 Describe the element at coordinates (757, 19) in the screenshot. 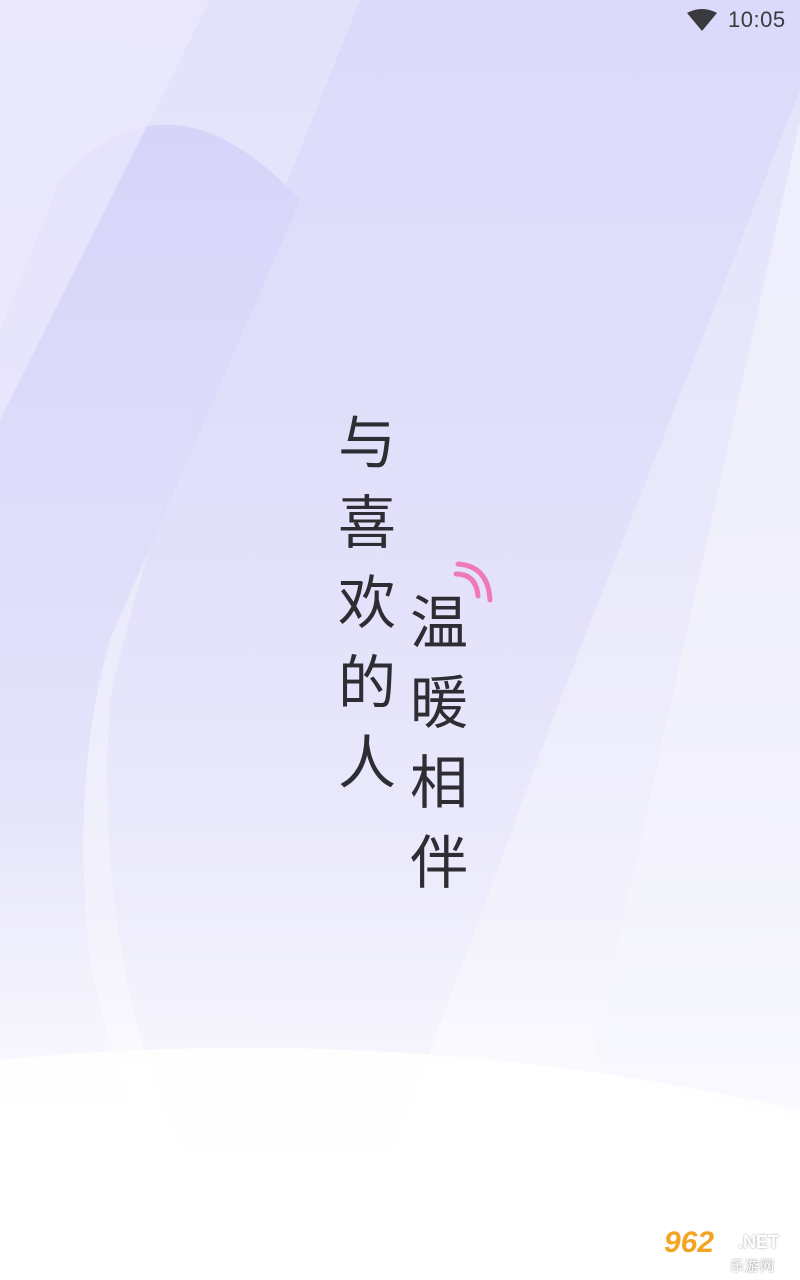

I see `status-time: 10:05` at that location.